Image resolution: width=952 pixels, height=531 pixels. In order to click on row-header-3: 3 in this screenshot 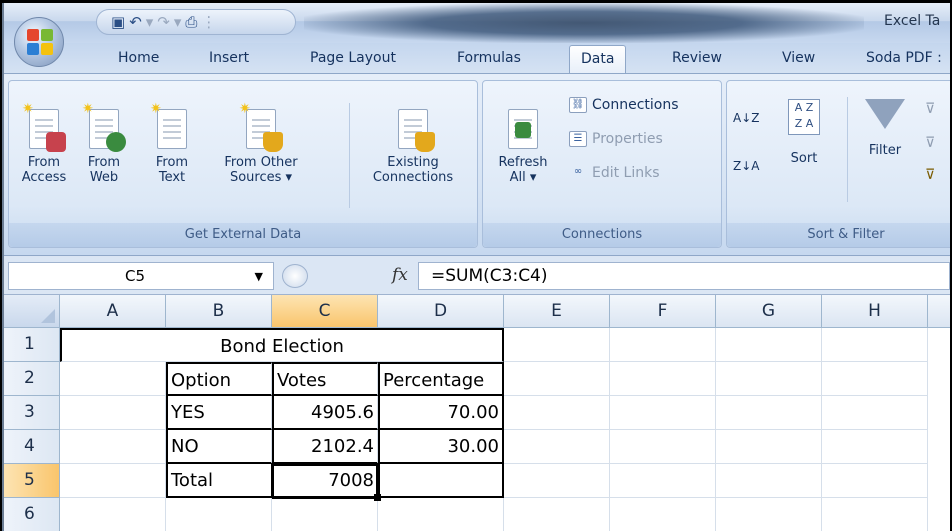, I will do `click(32, 413)`.